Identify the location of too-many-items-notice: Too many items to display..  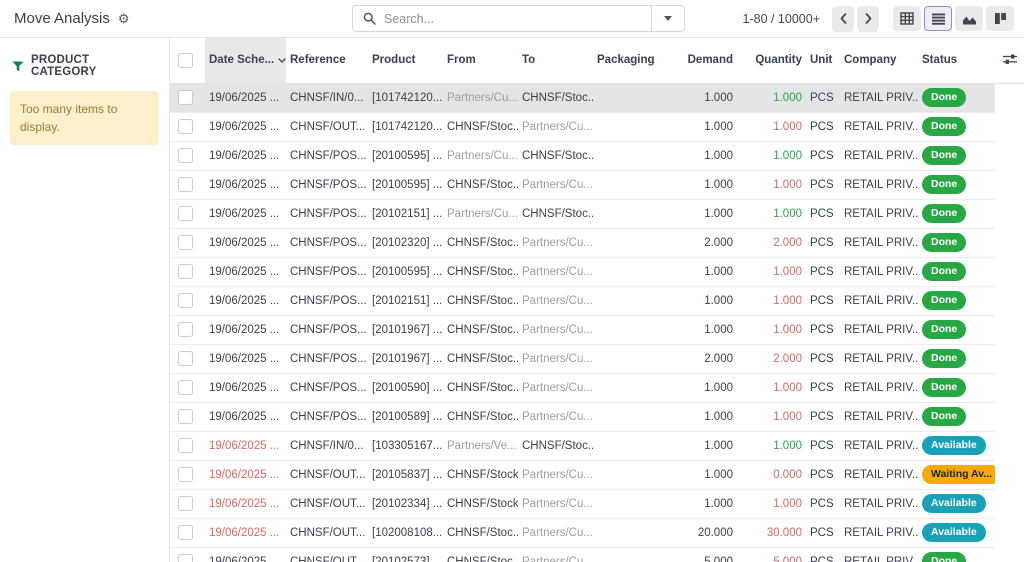
(84, 118).